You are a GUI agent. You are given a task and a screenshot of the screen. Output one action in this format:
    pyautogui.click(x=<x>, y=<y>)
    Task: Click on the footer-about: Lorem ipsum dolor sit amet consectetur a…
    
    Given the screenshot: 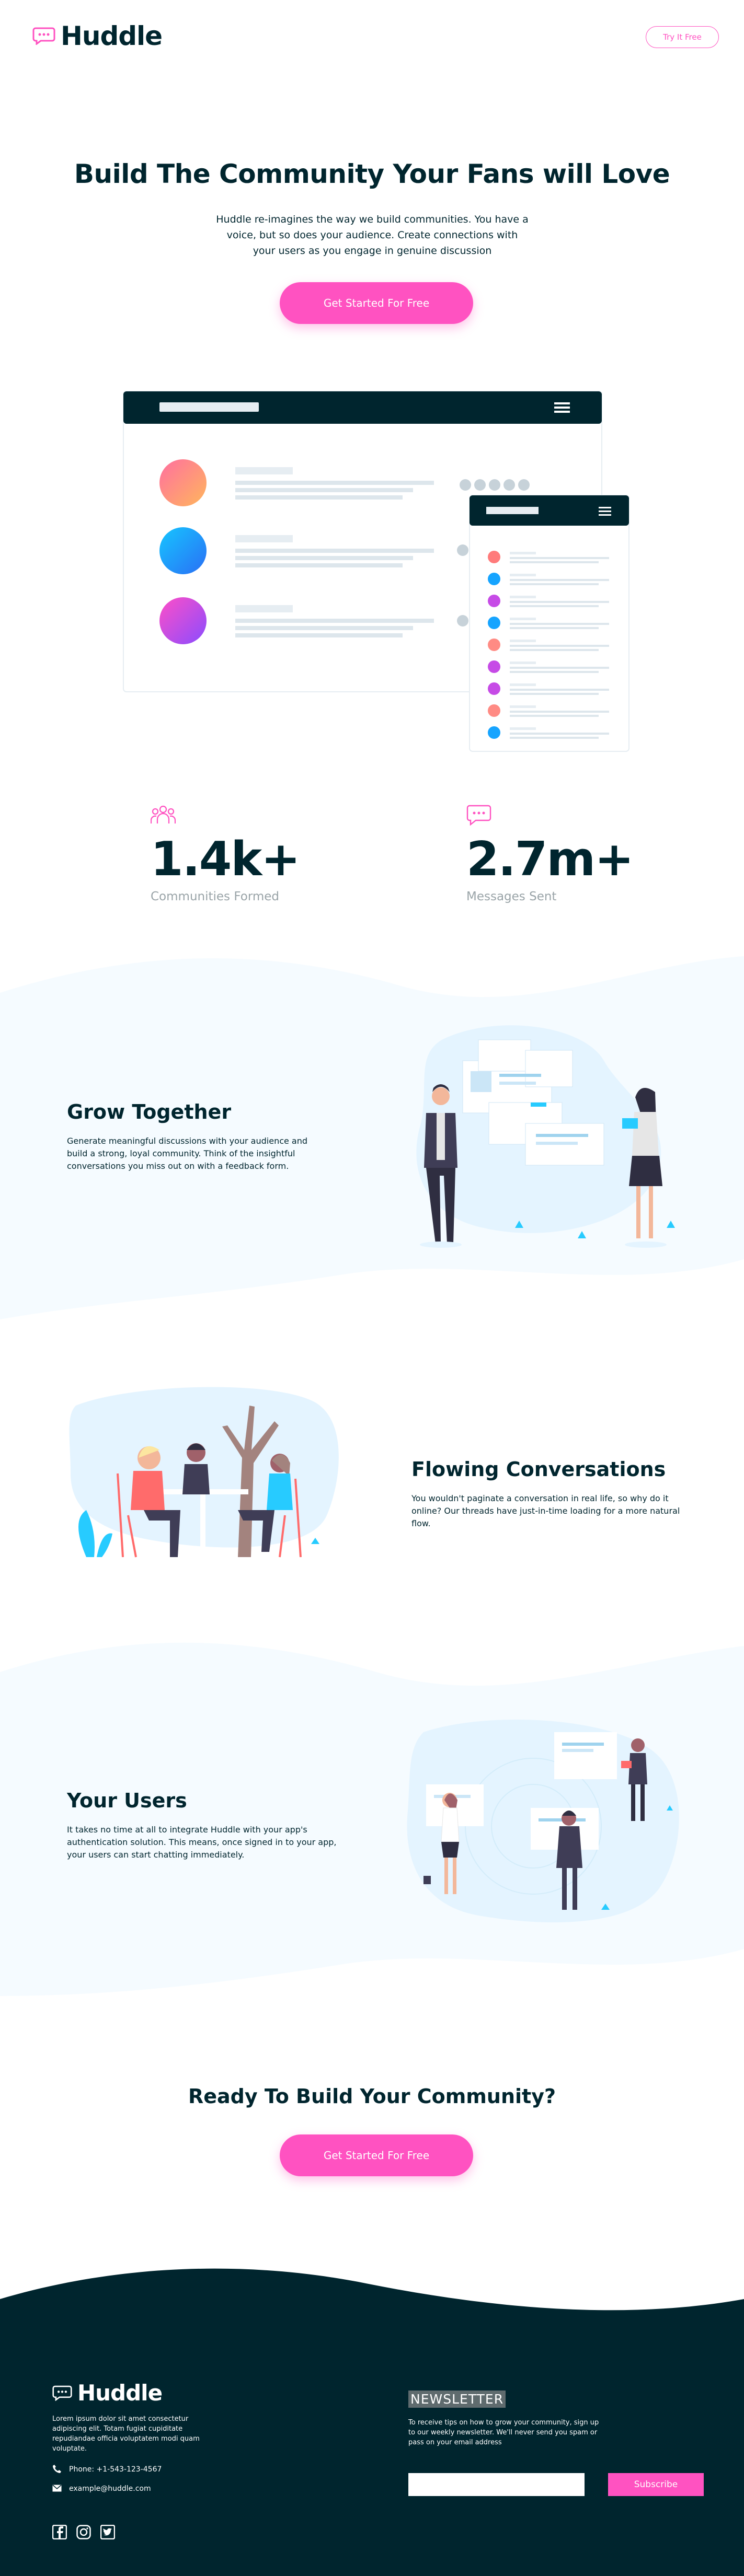 What is the action you would take?
    pyautogui.click(x=126, y=2434)
    